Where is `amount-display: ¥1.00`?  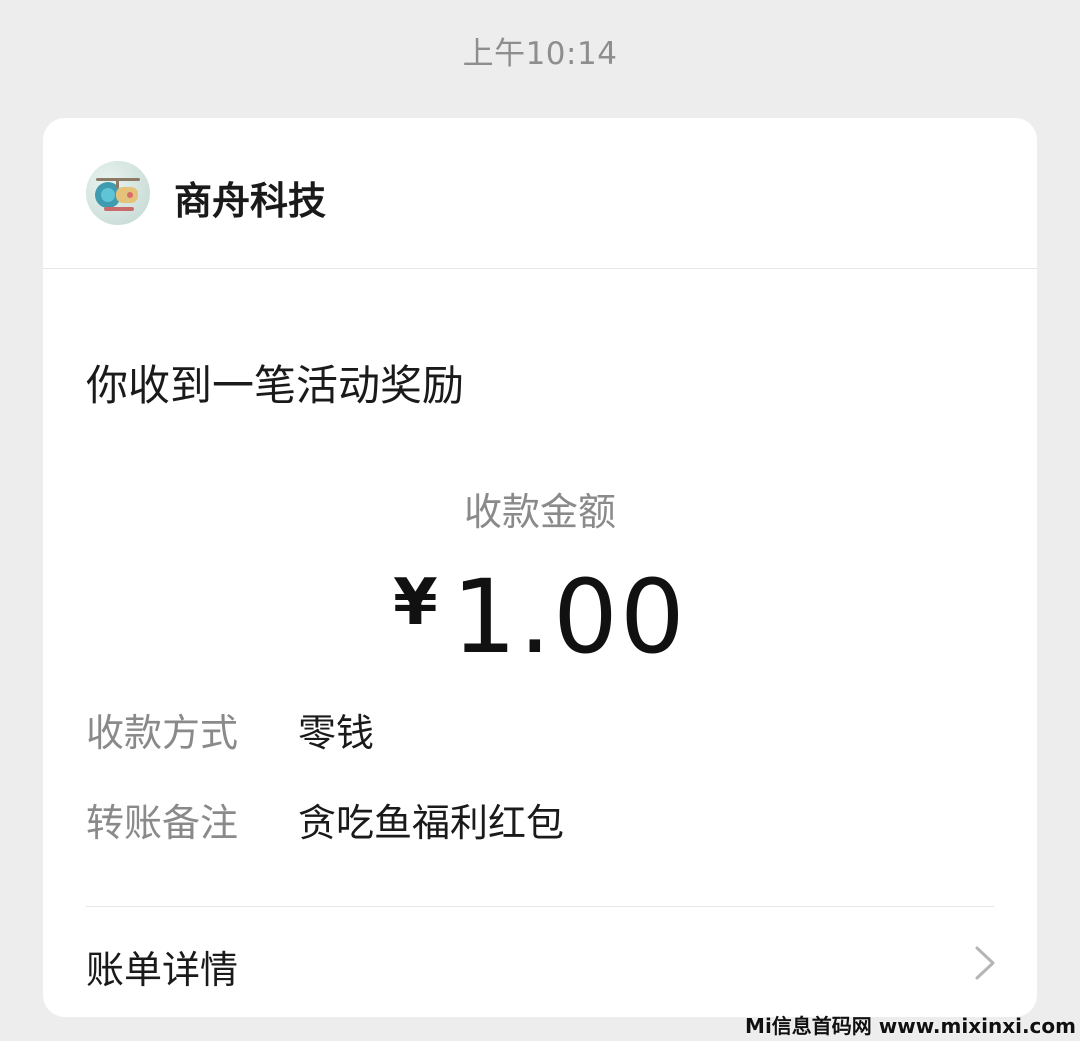 amount-display: ¥1.00 is located at coordinates (540, 617).